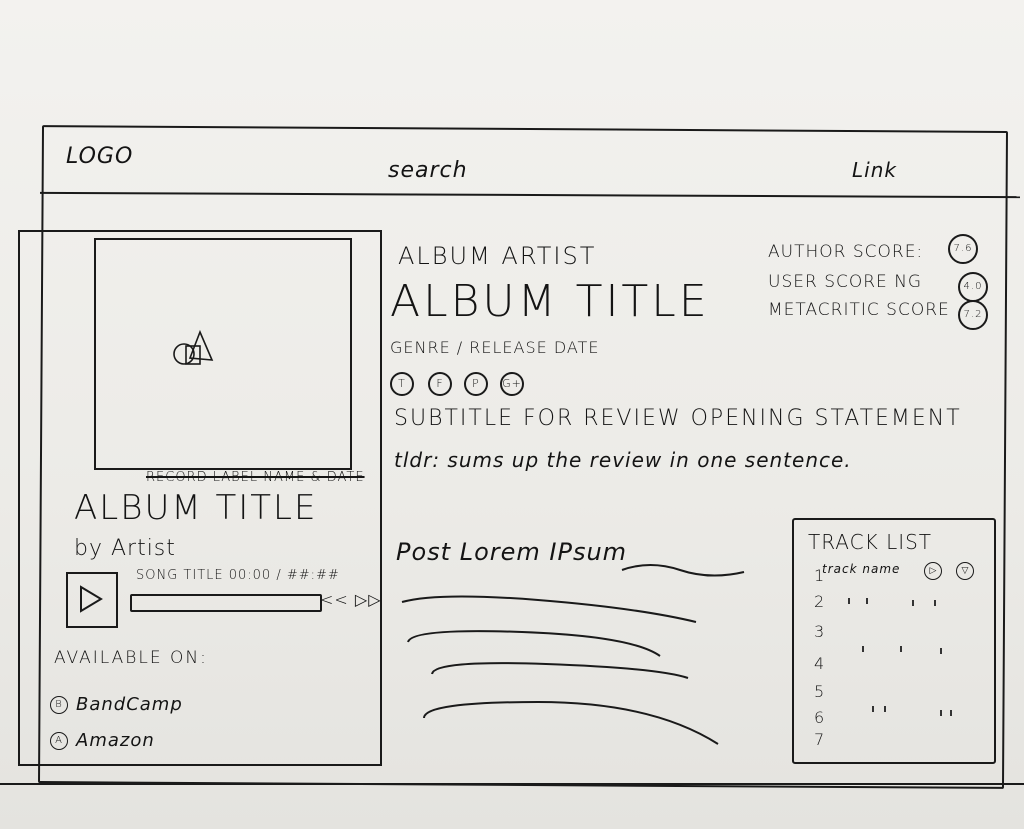 This screenshot has height=829, width=1024. Describe the element at coordinates (820, 601) in the screenshot. I see `track-number: 2` at that location.